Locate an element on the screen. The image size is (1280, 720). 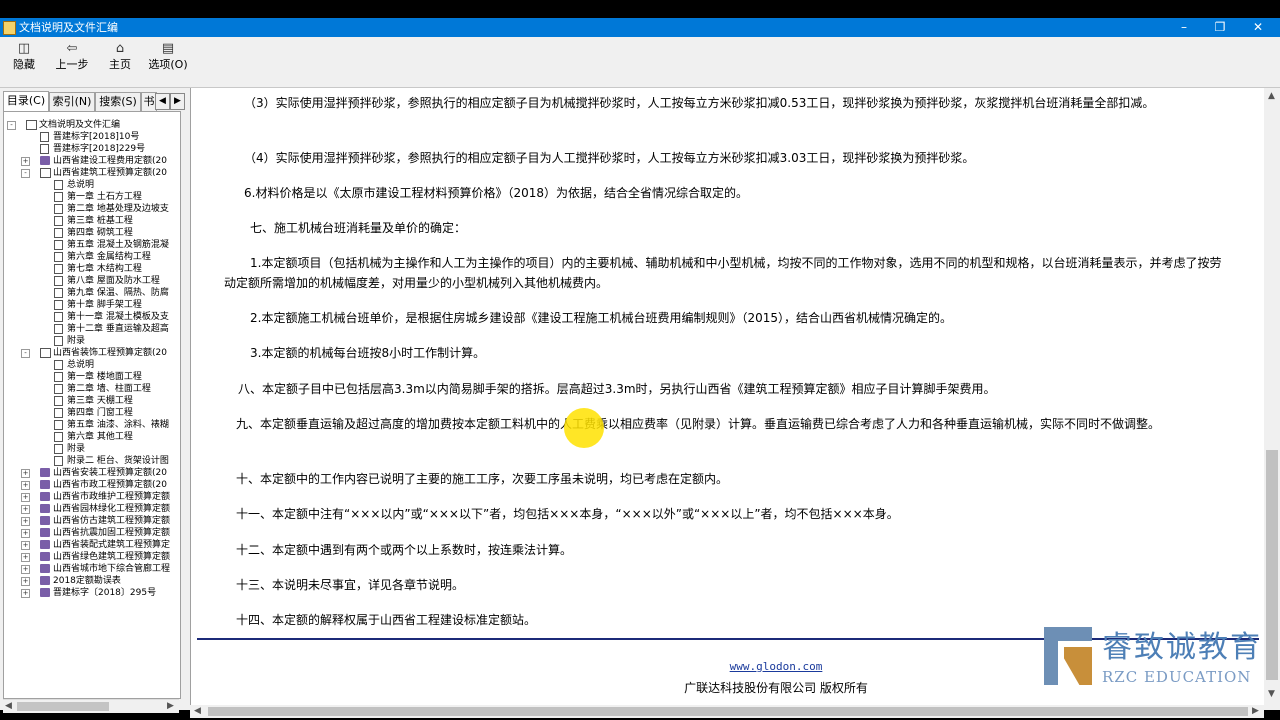
tree-item: 第五章 混凝土及钢筋混凝 is located at coordinates (92, 245).